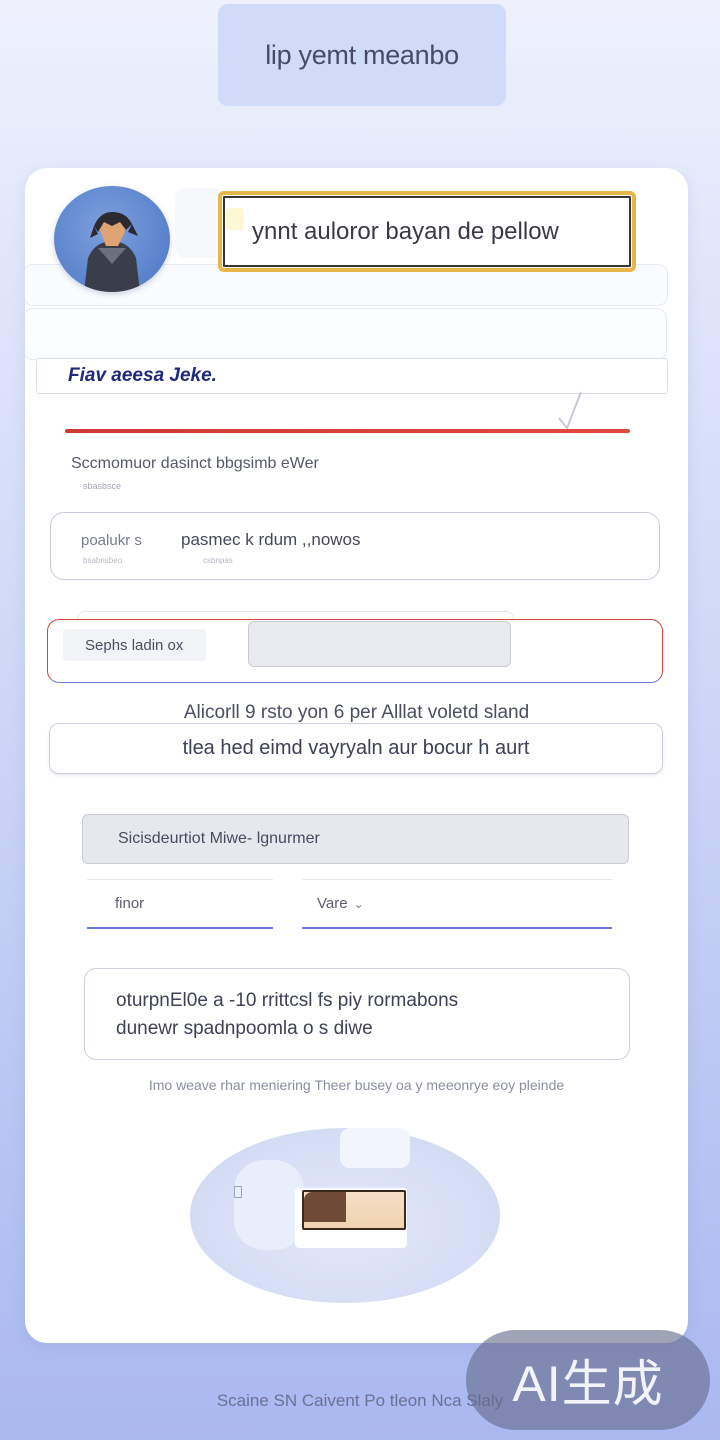 This screenshot has height=1440, width=720. What do you see at coordinates (332, 903) in the screenshot?
I see `input-right-value: Vare` at bounding box center [332, 903].